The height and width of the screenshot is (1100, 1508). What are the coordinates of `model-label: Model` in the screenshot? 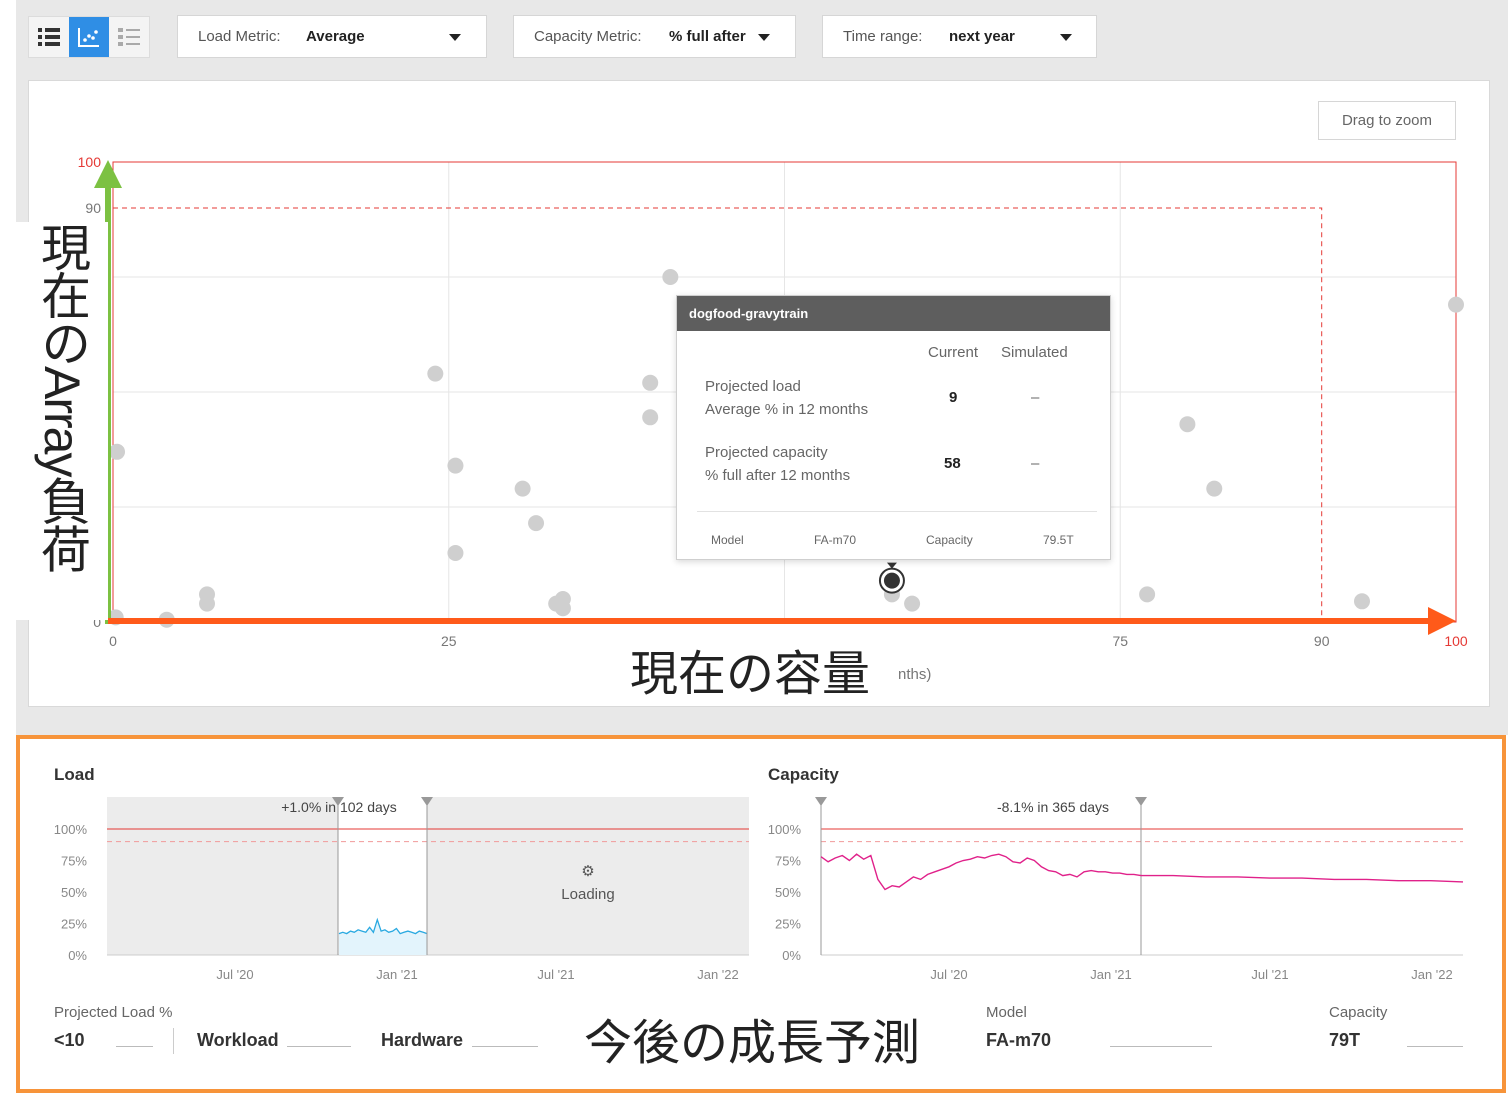 It's located at (1006, 1012).